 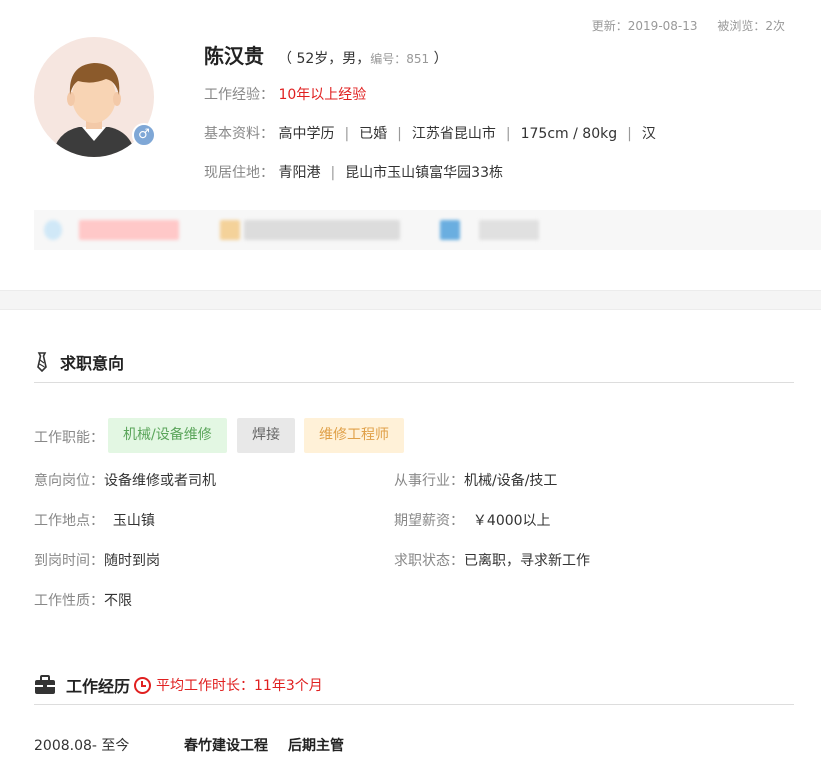 I want to click on height-weight: 175cm / 80kg, so click(x=569, y=134).